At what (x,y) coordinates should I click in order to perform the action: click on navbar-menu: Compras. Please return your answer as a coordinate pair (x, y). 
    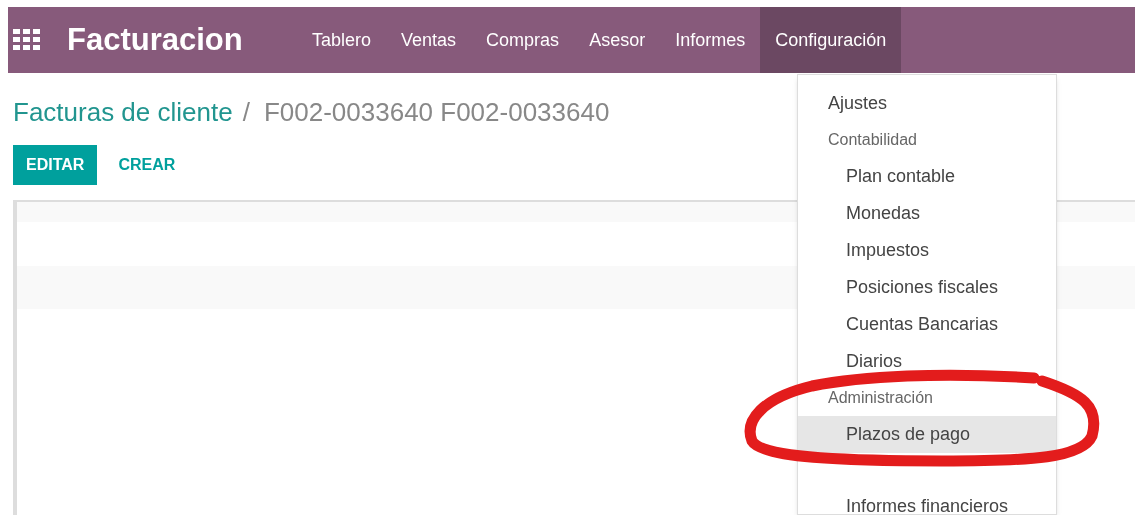
    Looking at the image, I should click on (523, 40).